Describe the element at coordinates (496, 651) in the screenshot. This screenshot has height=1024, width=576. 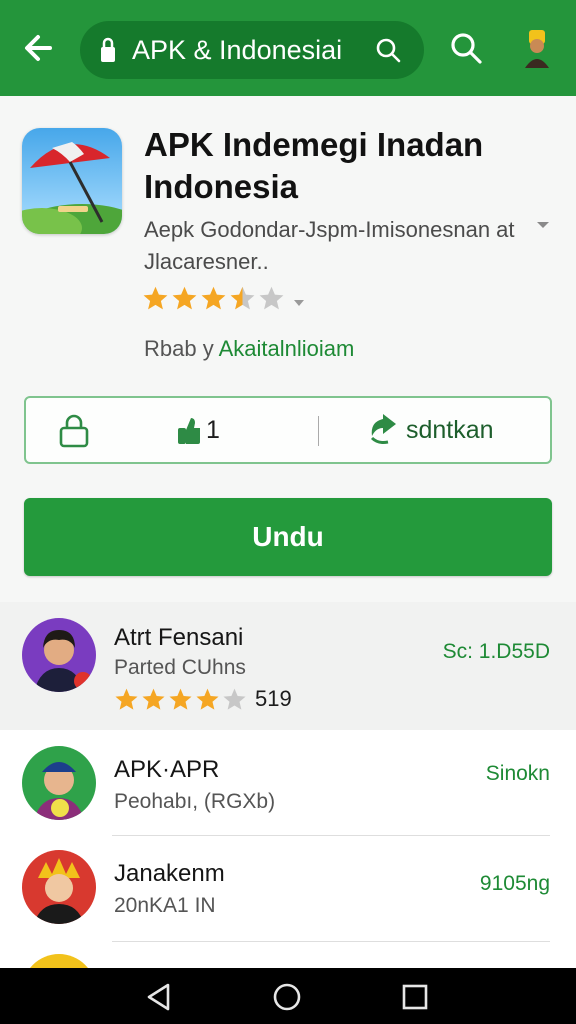
I see `review-meta: Sc: 1.D55D` at that location.